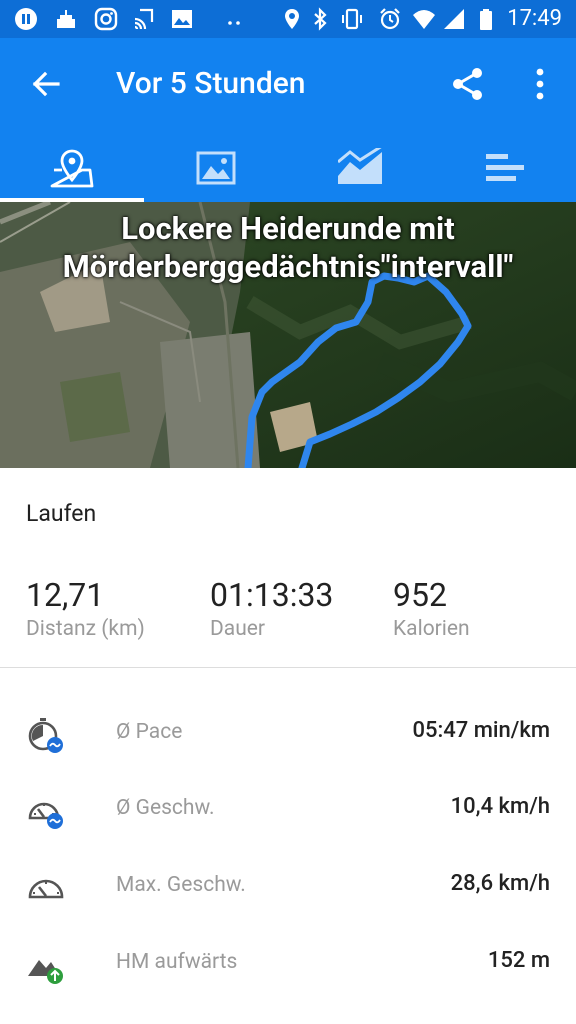  Describe the element at coordinates (288, 887) in the screenshot. I see `metric-row-max-speed: Max. Geschw. 28,6 km/h` at that location.